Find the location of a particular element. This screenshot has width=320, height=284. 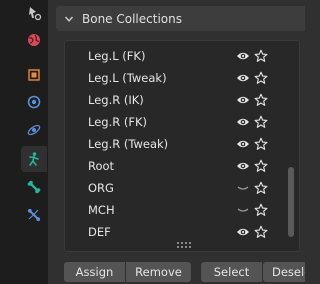

collection-name: Leg.L (Tweak) is located at coordinates (127, 78).